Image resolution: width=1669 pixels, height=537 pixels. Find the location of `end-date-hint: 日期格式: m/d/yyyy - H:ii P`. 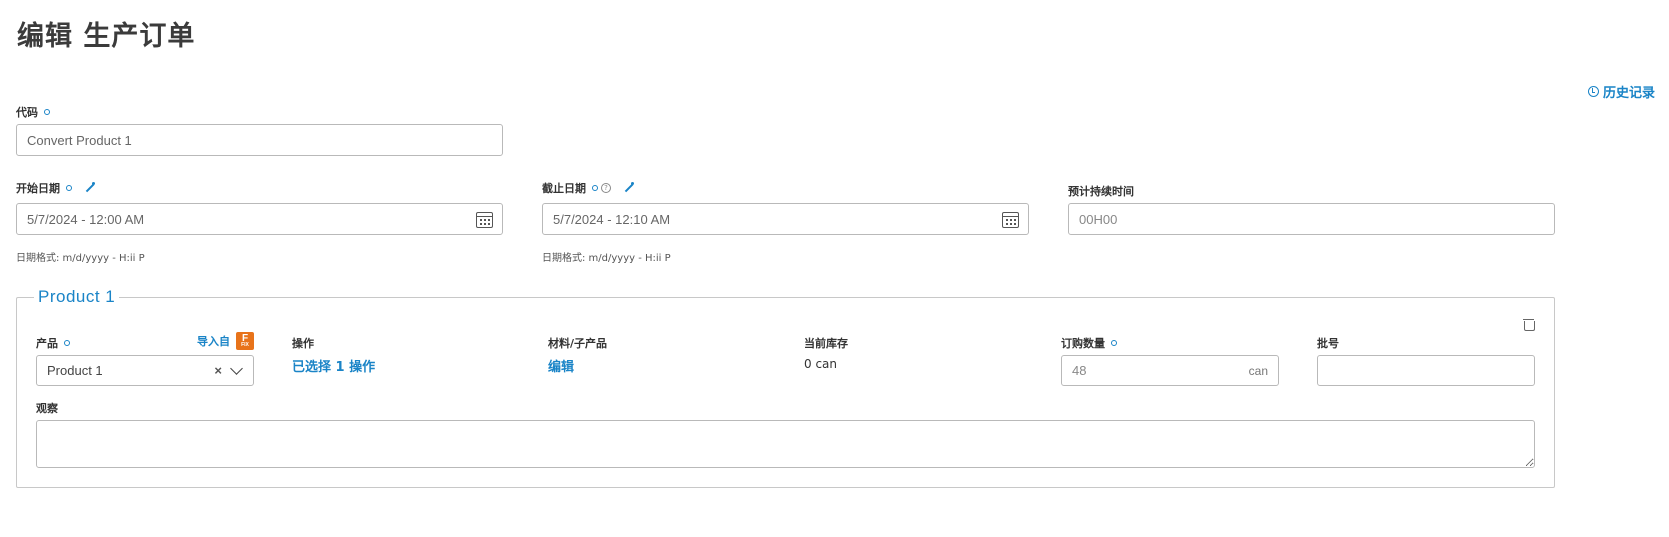

end-date-hint: 日期格式: m/d/yyyy - H:ii P is located at coordinates (606, 258).